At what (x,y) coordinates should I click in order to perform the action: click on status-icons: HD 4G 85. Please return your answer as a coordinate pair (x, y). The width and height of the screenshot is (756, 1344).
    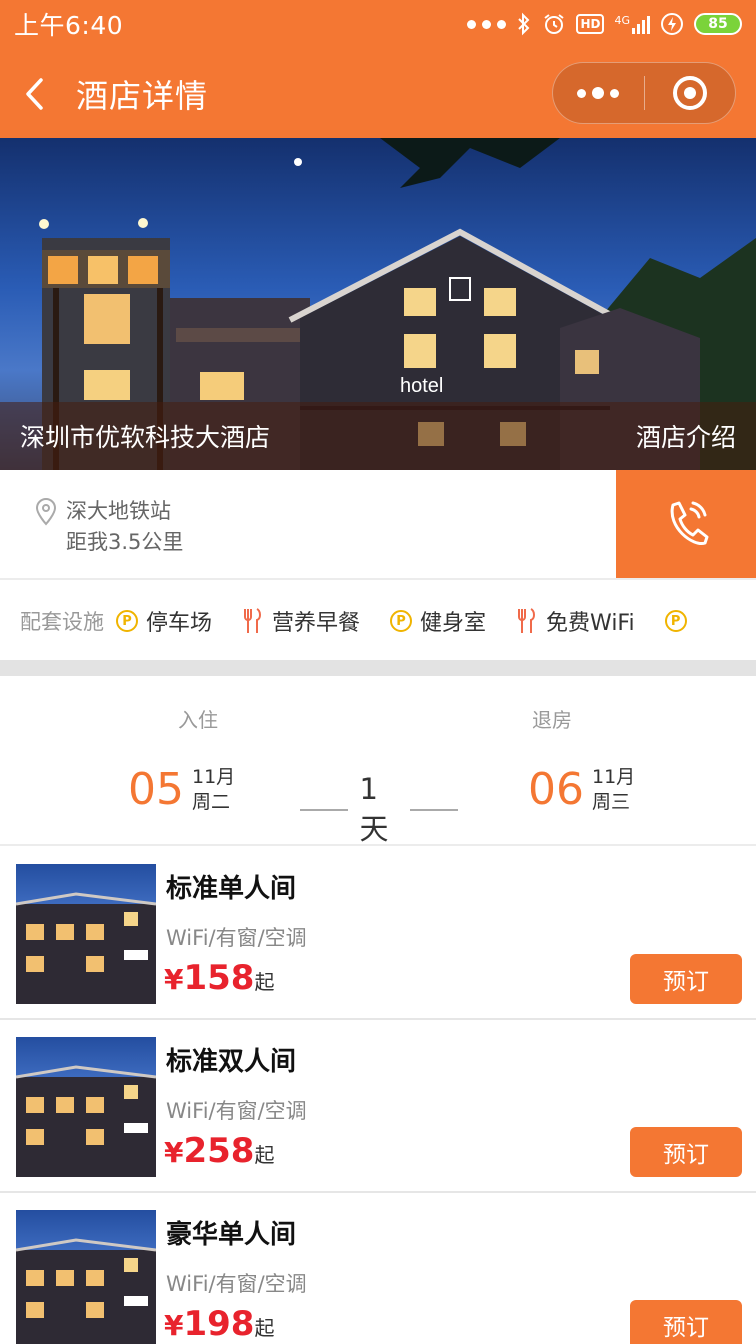
    Looking at the image, I should click on (604, 24).